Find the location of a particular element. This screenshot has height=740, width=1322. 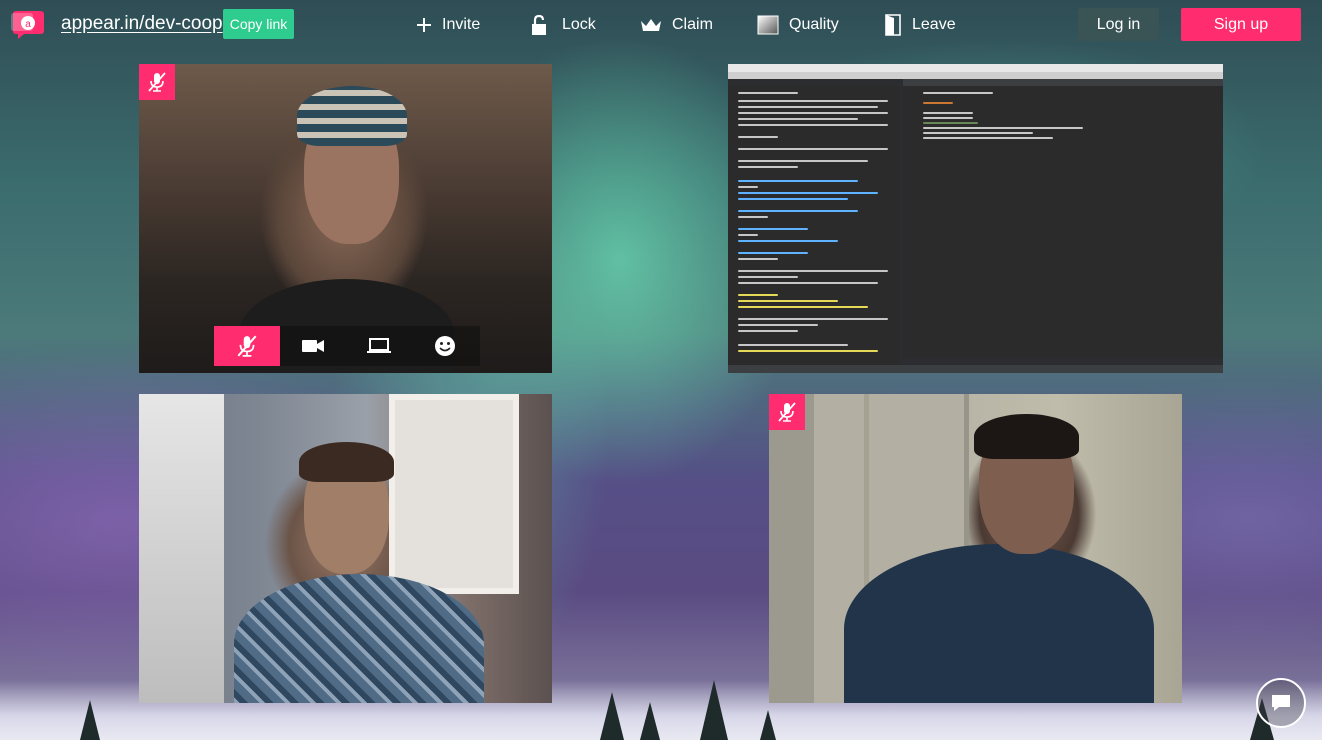

leave-button: Leave is located at coordinates (920, 25).